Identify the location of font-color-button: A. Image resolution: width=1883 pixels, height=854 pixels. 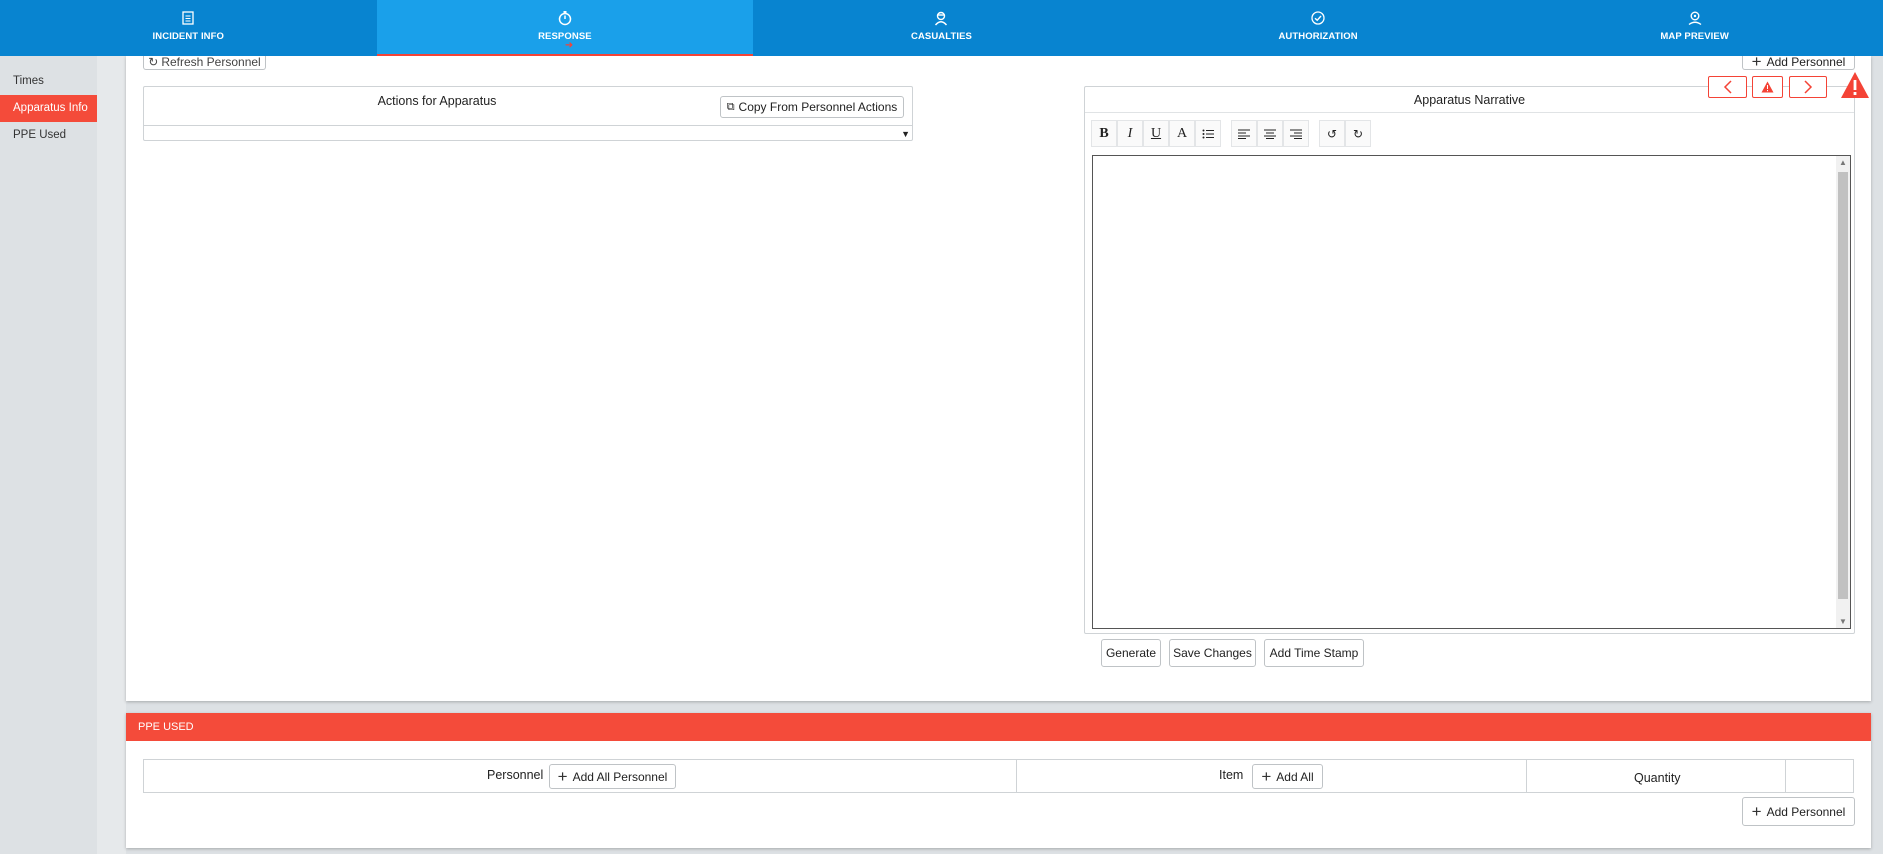
(1182, 133).